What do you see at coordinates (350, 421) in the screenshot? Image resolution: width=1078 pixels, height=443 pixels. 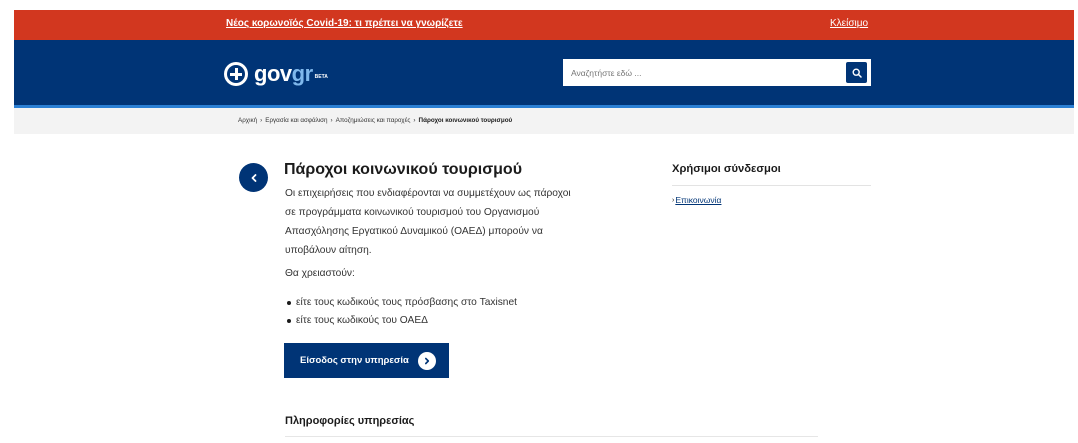 I see `service-info-heading: Πληροφορίες υπηρεσίας` at bounding box center [350, 421].